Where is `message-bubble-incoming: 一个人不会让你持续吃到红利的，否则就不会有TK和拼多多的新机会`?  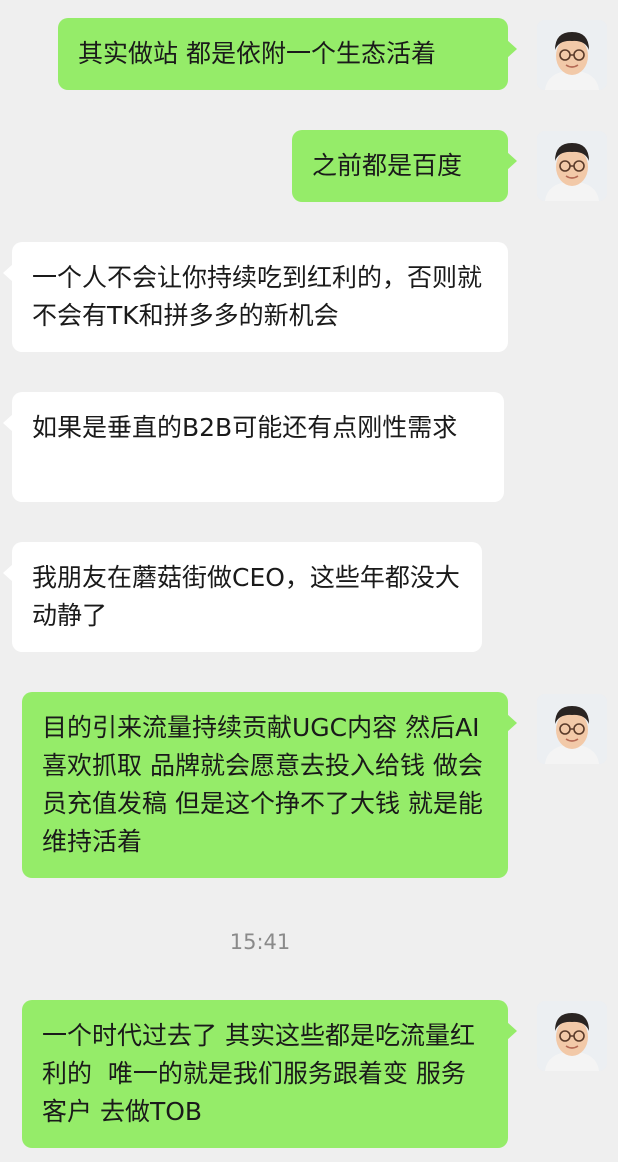
message-bubble-incoming: 一个人不会让你持续吃到红利的，否则就不会有TK和拼多多的新机会 is located at coordinates (255, 297).